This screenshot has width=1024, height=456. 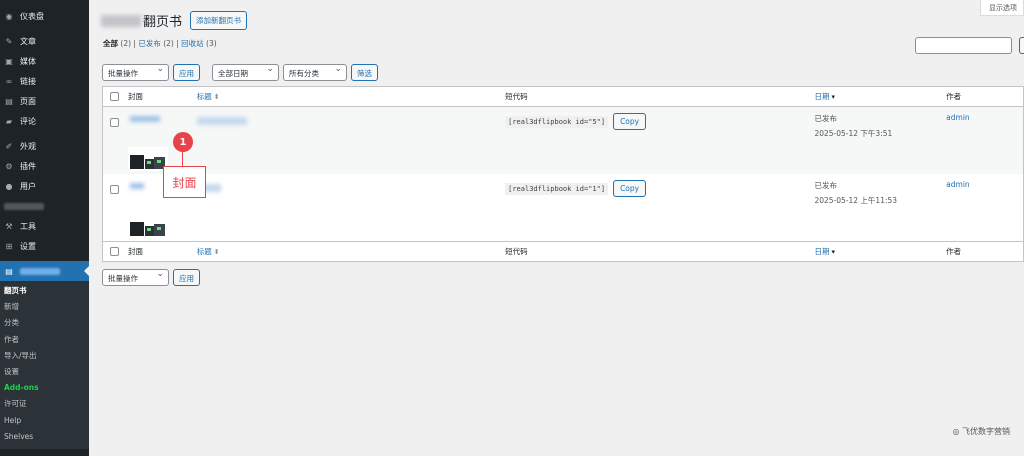 I want to click on plugin-icon: ⚙, so click(x=9, y=166).